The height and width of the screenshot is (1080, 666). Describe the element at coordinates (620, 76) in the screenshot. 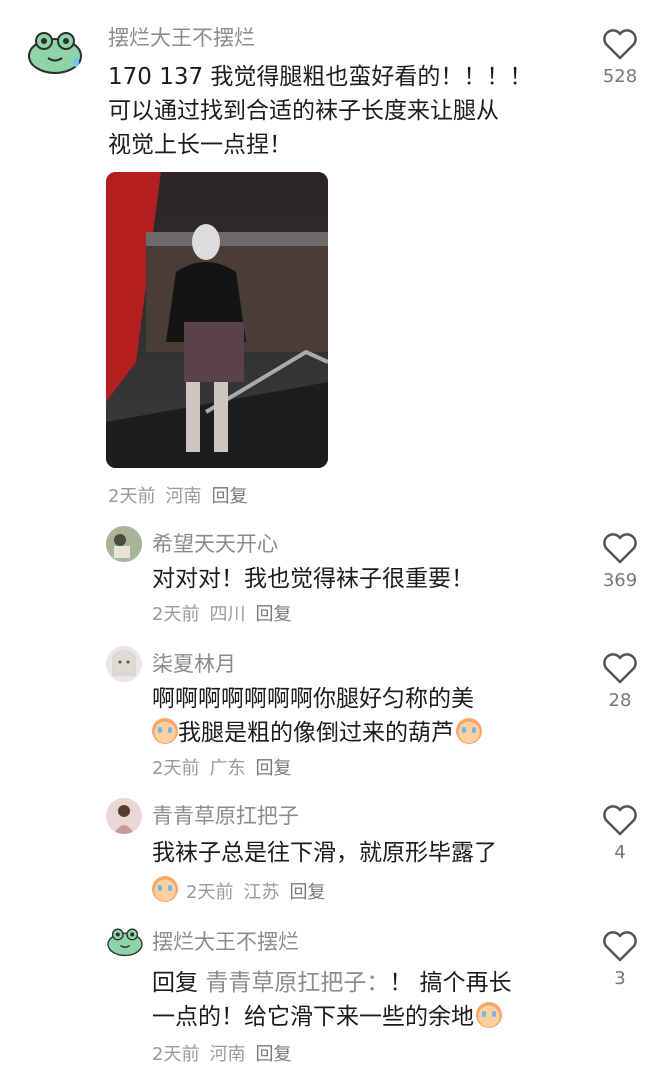

I see `like-count: 528` at that location.